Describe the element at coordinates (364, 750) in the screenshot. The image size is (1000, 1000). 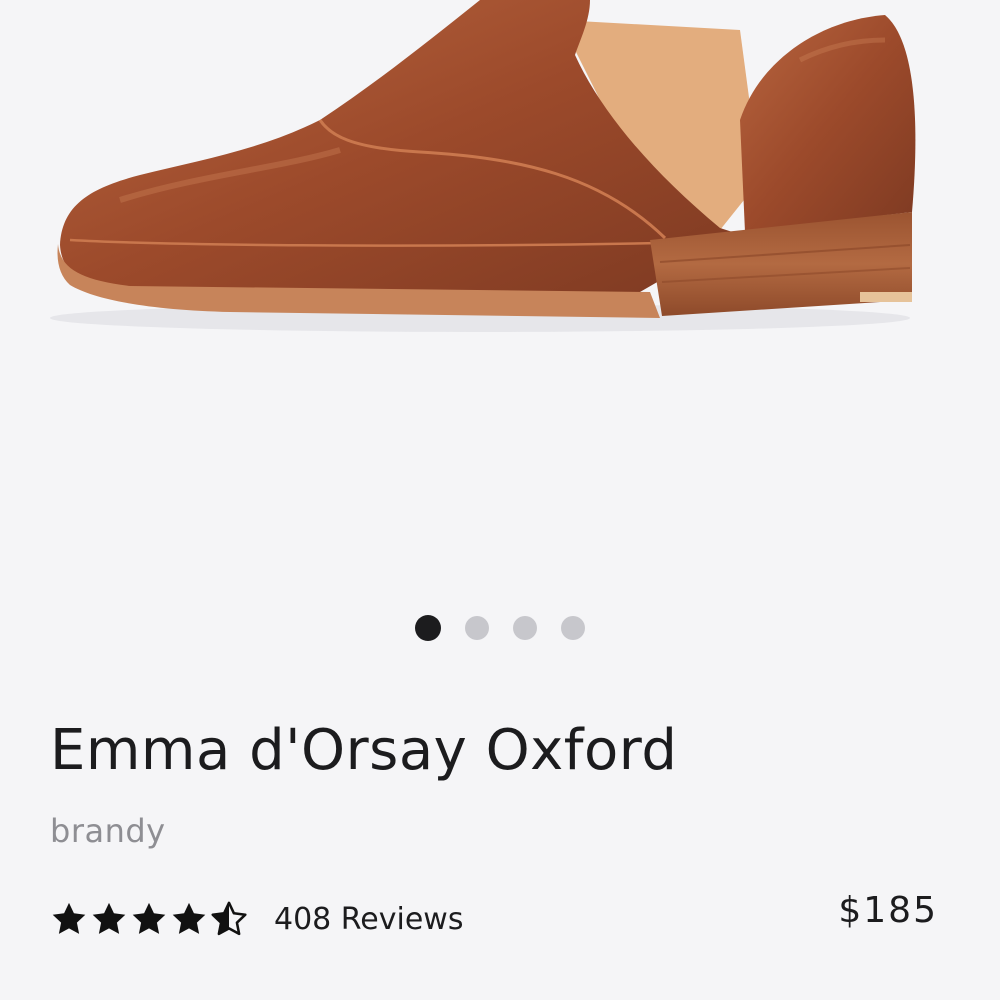
I see `product-title: Emma d'Orsay Oxford` at that location.